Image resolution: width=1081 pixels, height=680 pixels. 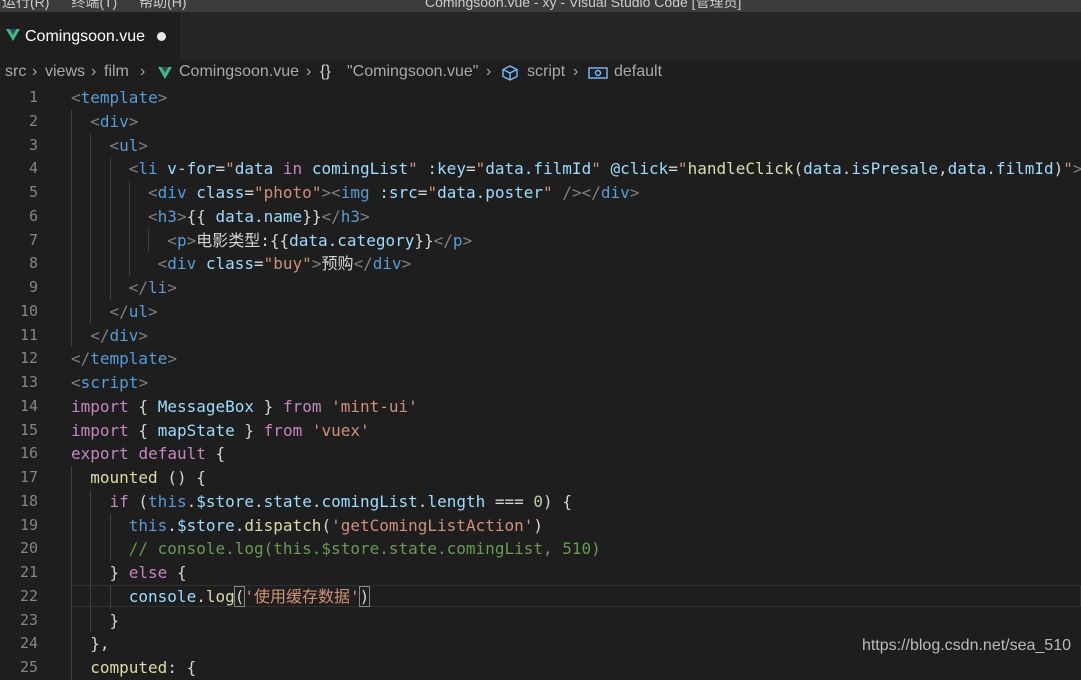 What do you see at coordinates (540, 478) in the screenshot?
I see `code-line: 17 mounted () {` at bounding box center [540, 478].